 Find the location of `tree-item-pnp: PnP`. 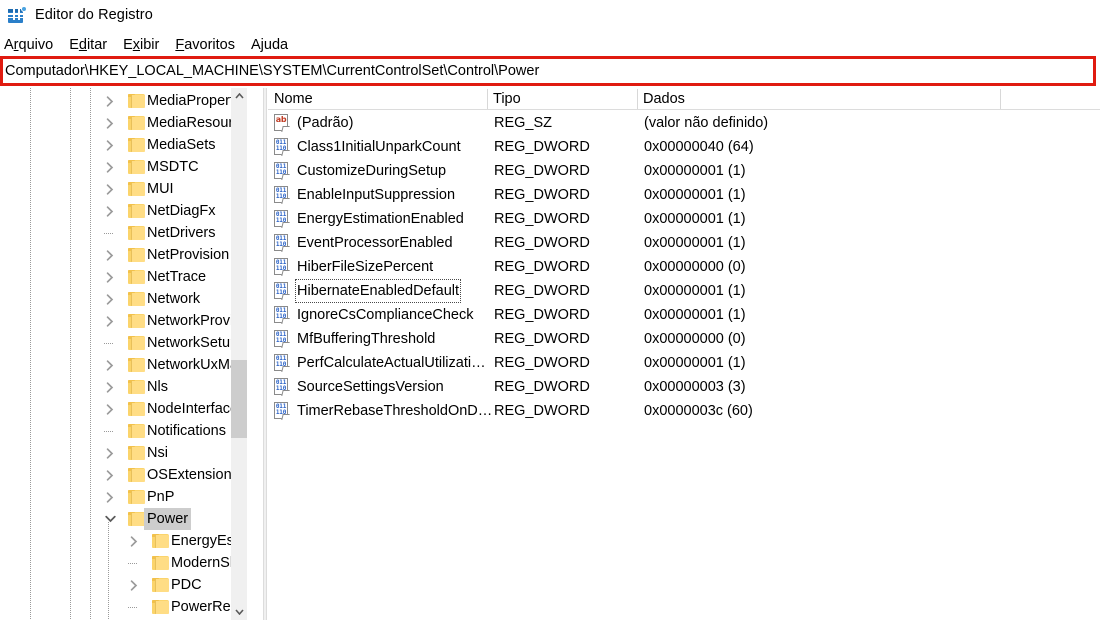

tree-item-pnp: PnP is located at coordinates (123, 497).